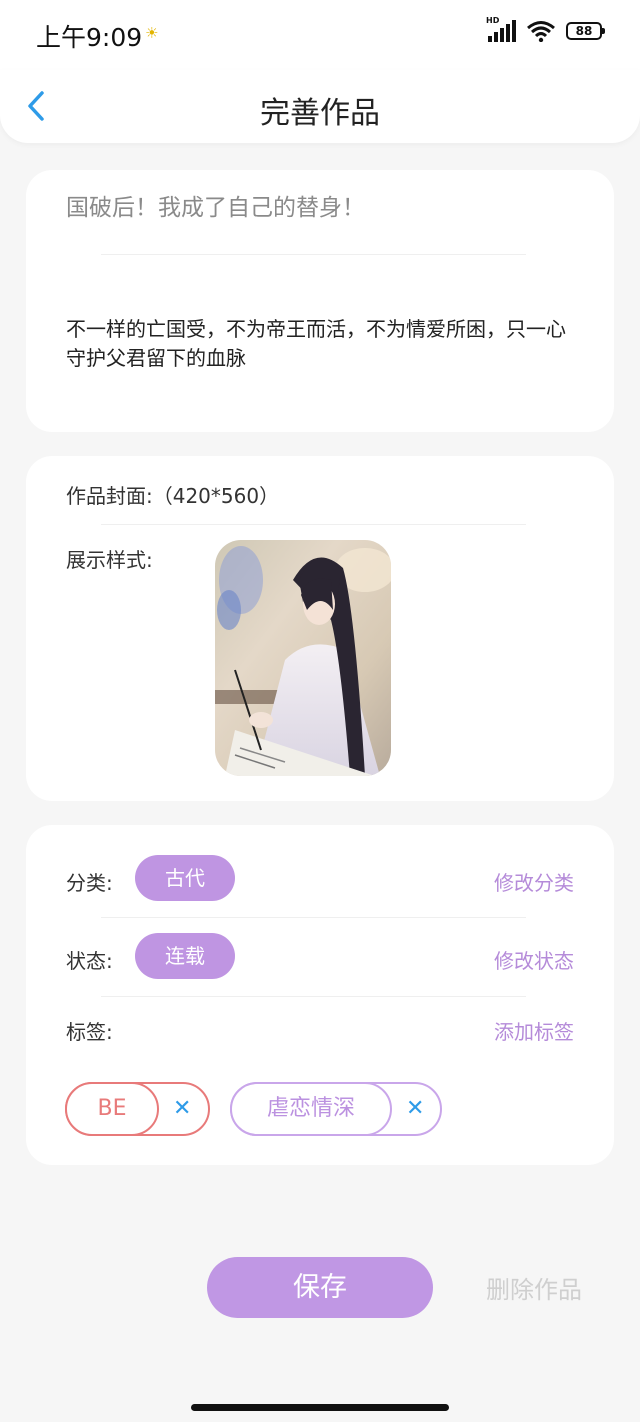 The width and height of the screenshot is (640, 1422). I want to click on cover-image, so click(303, 658).